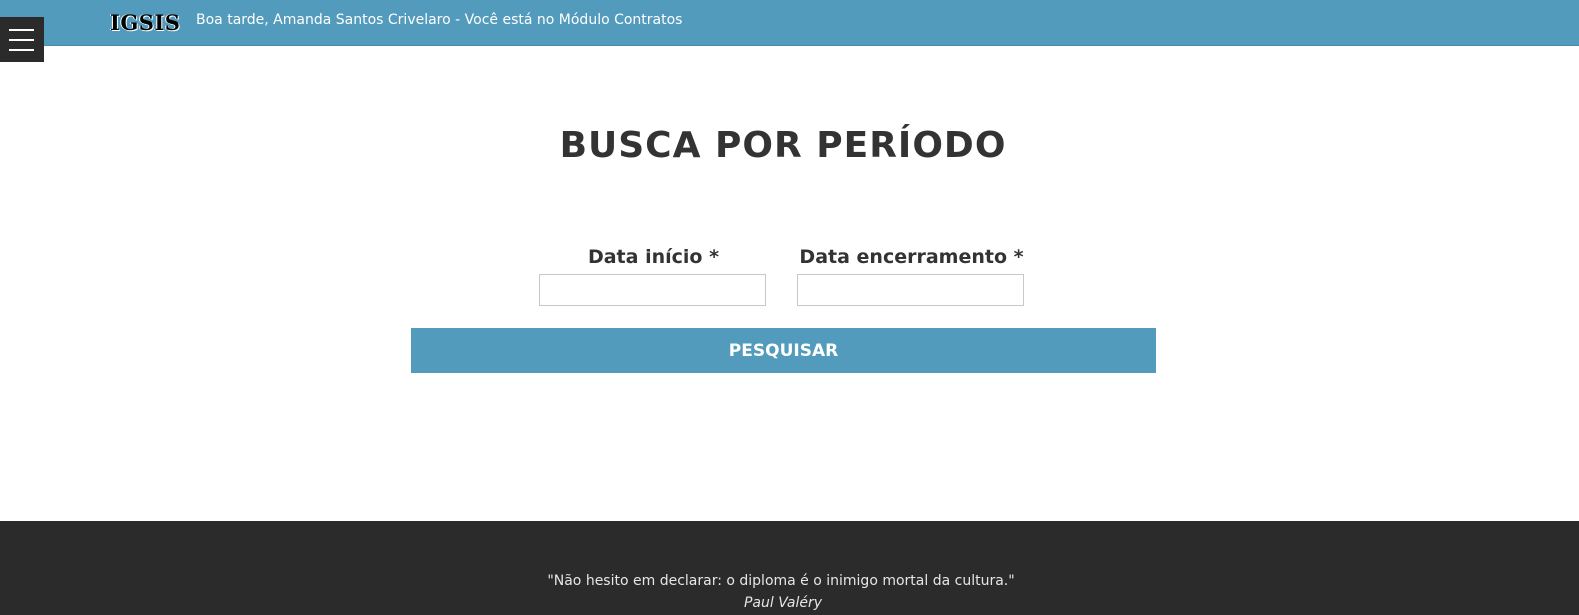  Describe the element at coordinates (783, 350) in the screenshot. I see `search-button: PESQUISAR` at that location.